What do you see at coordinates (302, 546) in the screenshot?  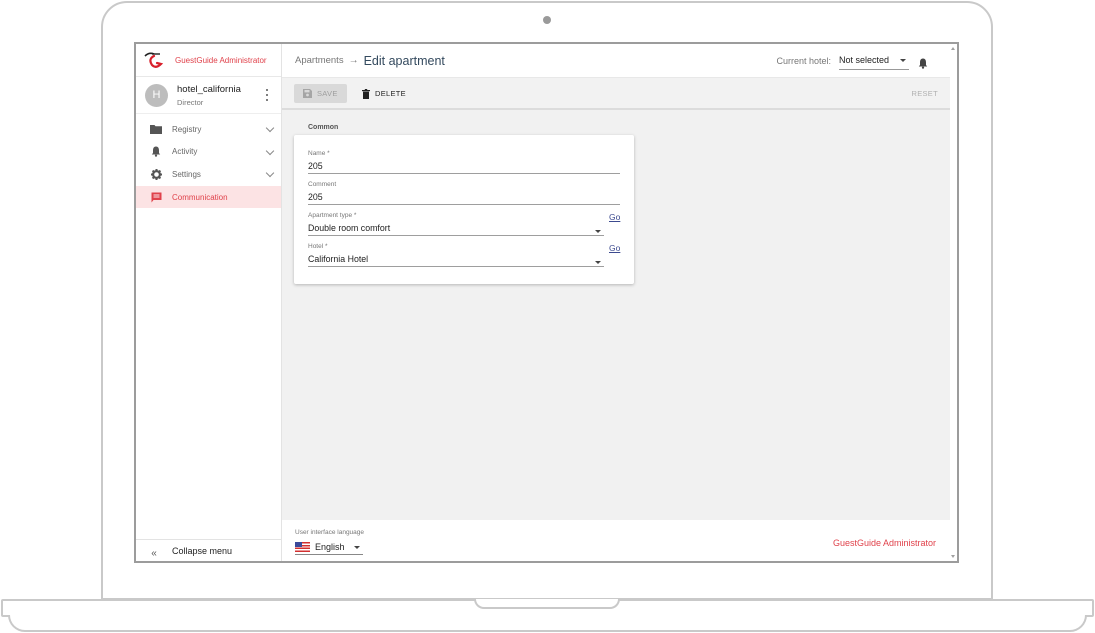 I see `us-flag-icon` at bounding box center [302, 546].